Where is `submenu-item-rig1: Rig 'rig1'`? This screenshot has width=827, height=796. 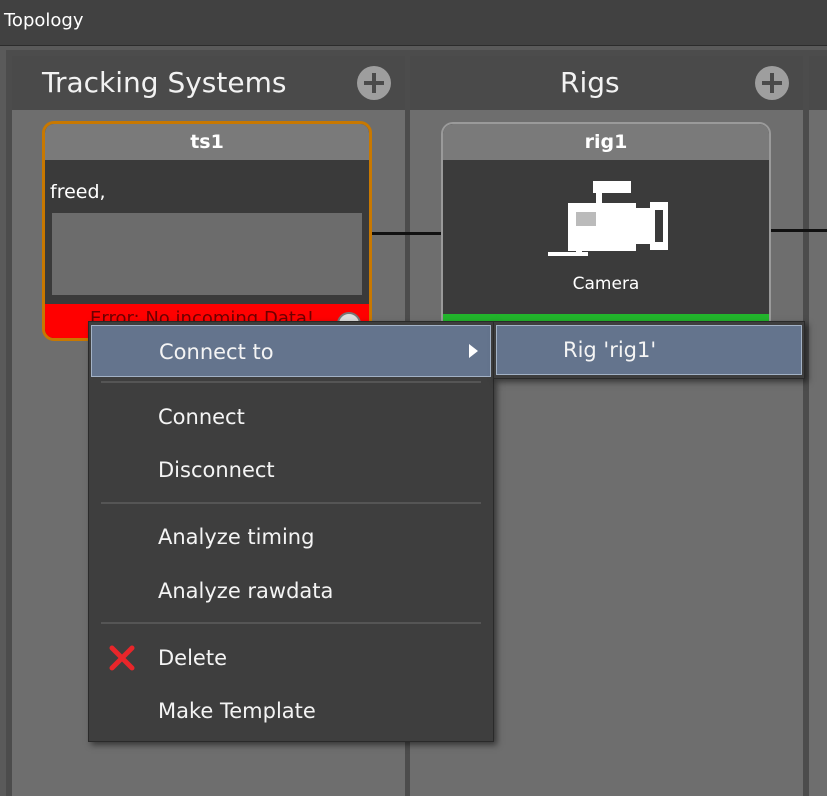
submenu-item-rig1: Rig 'rig1' is located at coordinates (649, 350).